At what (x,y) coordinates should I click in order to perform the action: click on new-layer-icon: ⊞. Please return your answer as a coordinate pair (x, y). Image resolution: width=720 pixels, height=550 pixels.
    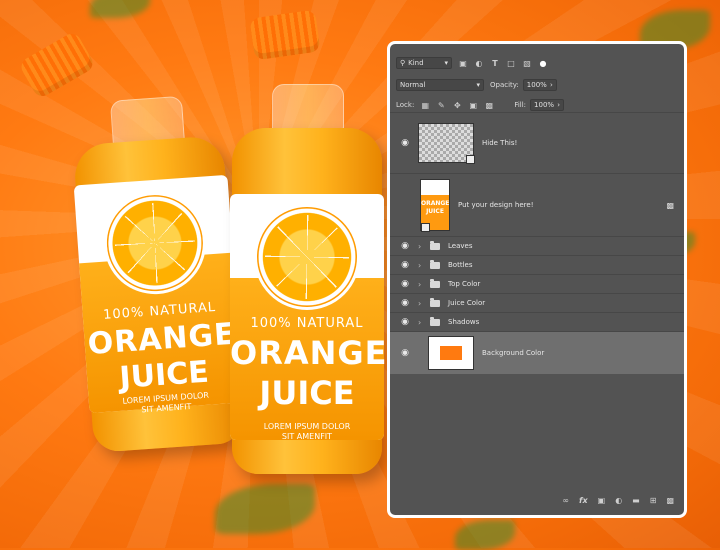
    Looking at the image, I should click on (653, 500).